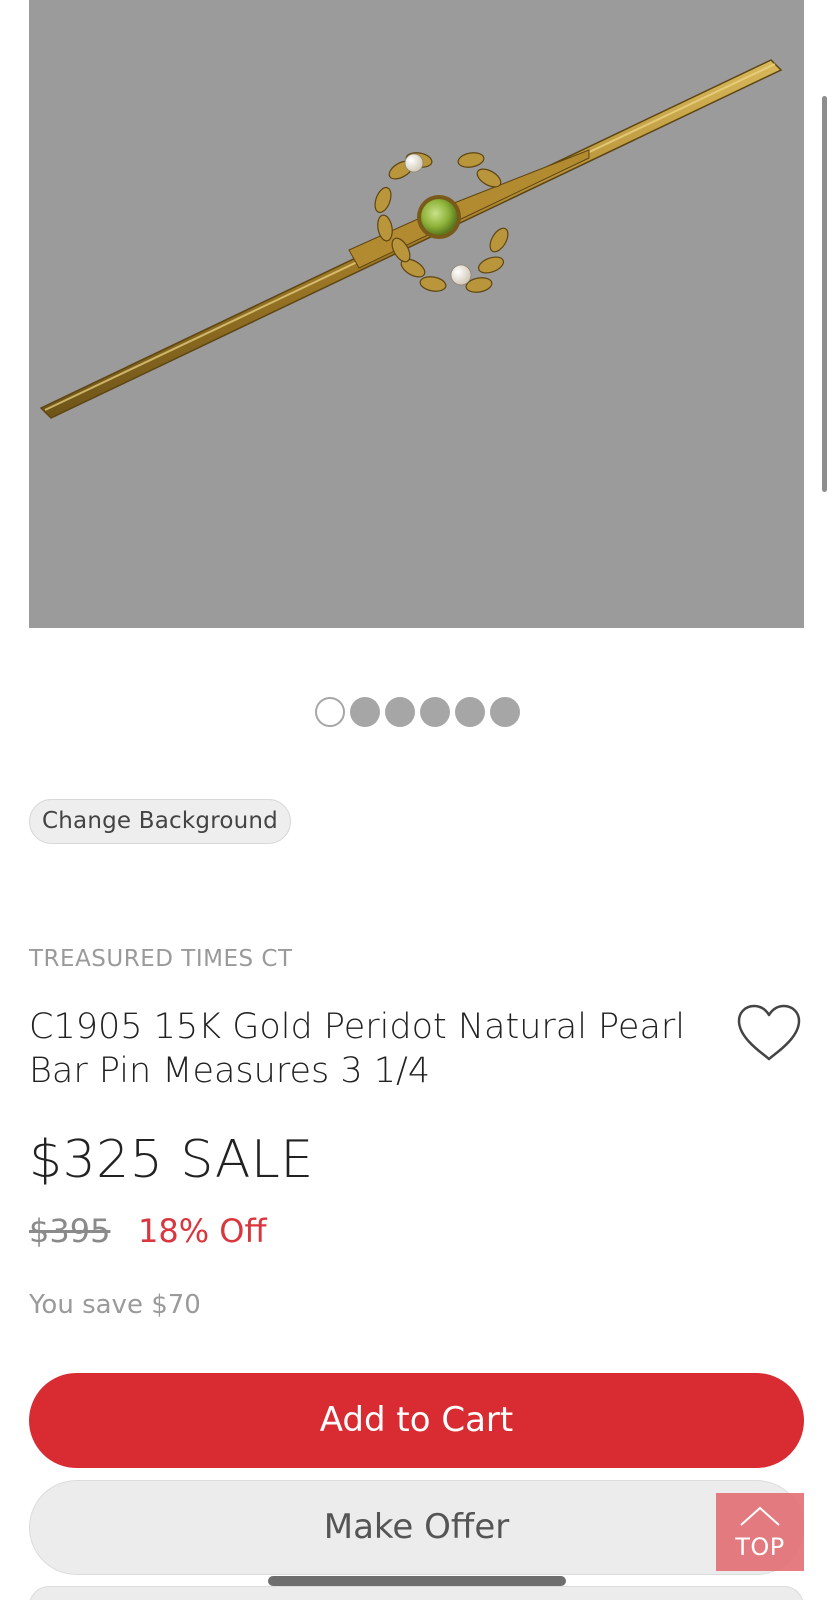 The width and height of the screenshot is (834, 1600). What do you see at coordinates (160, 821) in the screenshot?
I see `change-background-button: Change Background` at bounding box center [160, 821].